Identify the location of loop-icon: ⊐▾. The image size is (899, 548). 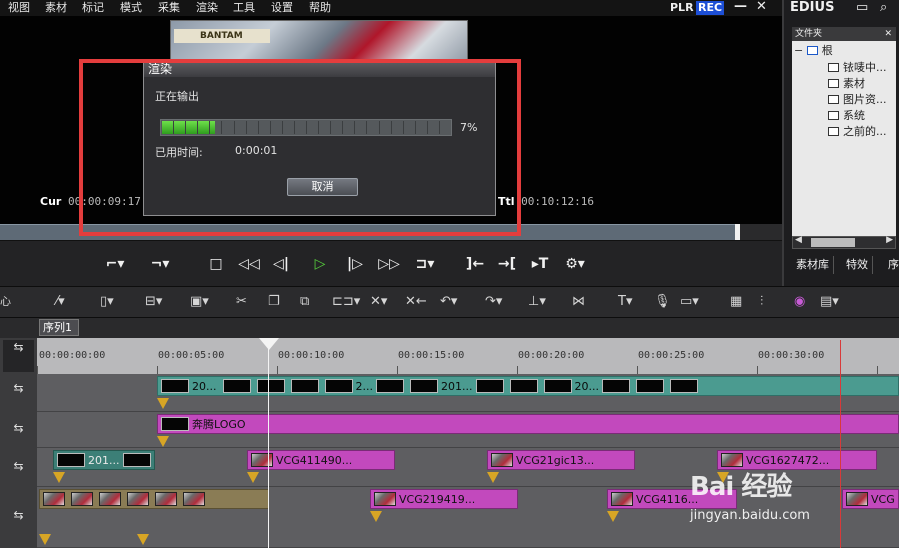
(425, 264).